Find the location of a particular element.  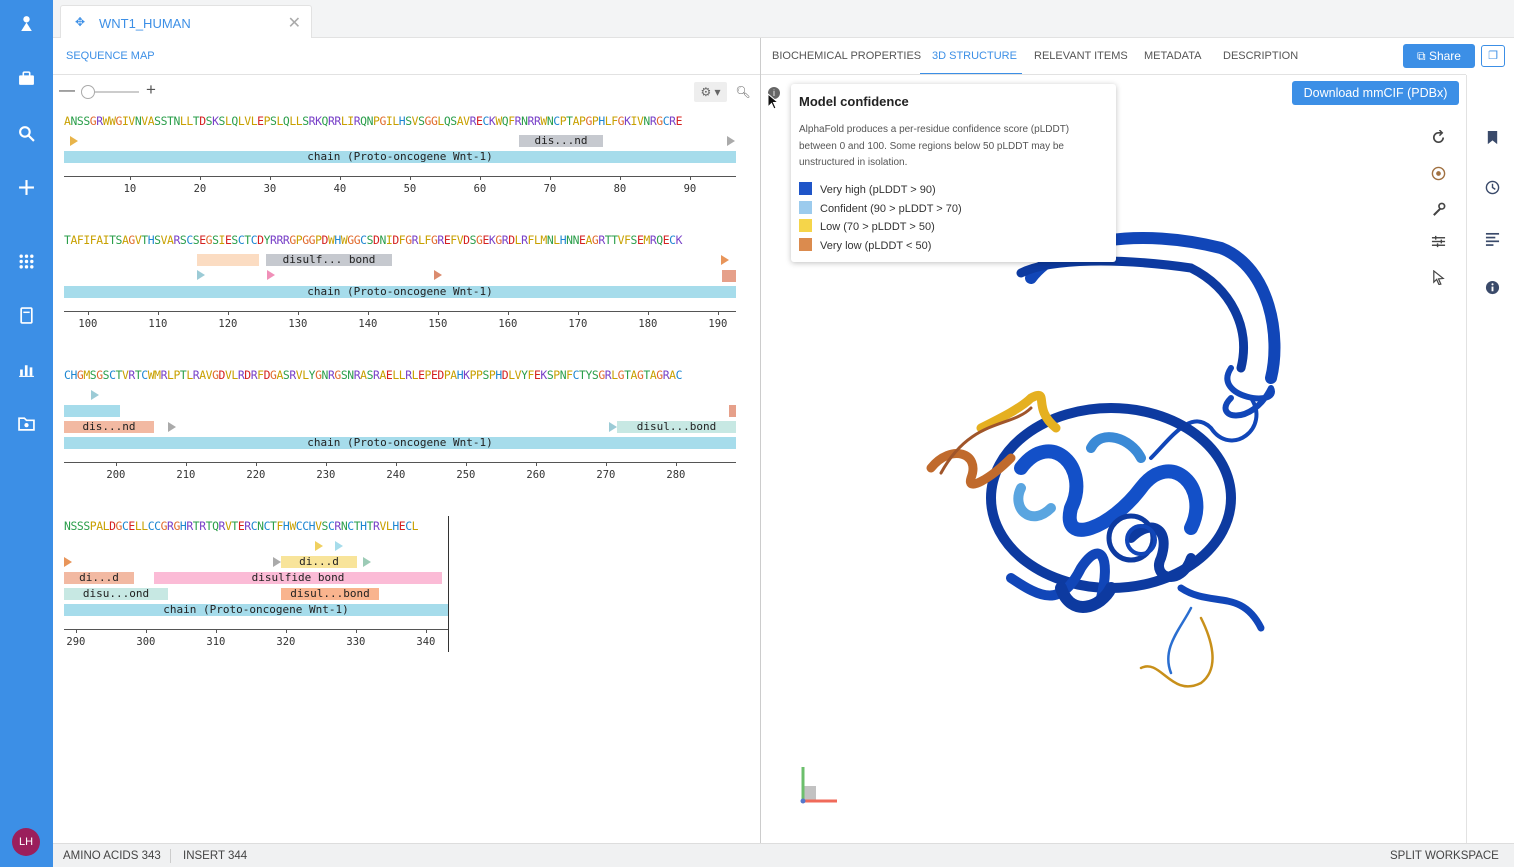

tab-description: DESCRIPTION is located at coordinates (1260, 56).